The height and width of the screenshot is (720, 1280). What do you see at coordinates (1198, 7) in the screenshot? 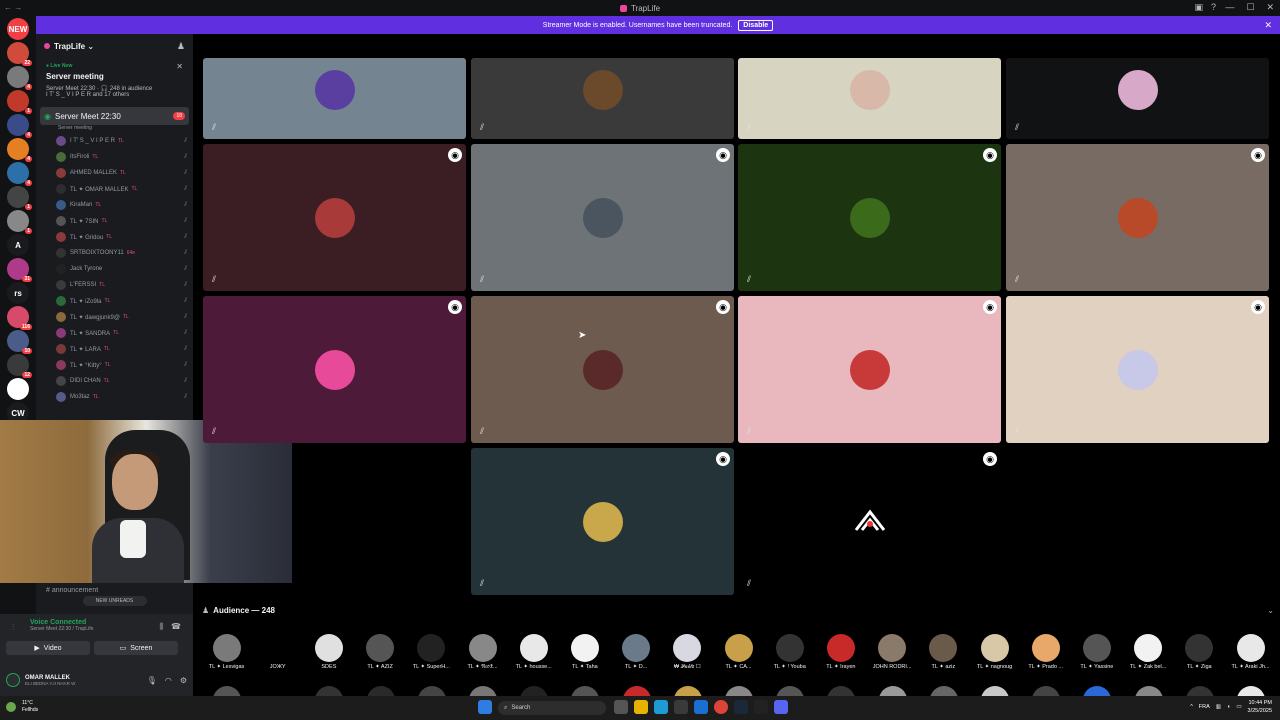
I see `inbox-icon: ▣` at bounding box center [1198, 7].